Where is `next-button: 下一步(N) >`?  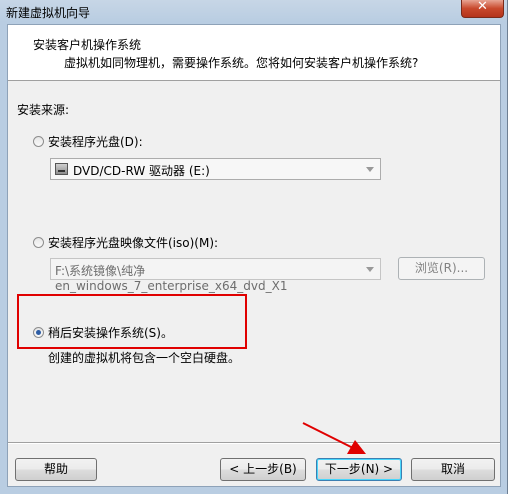 next-button: 下一步(N) > is located at coordinates (359, 469).